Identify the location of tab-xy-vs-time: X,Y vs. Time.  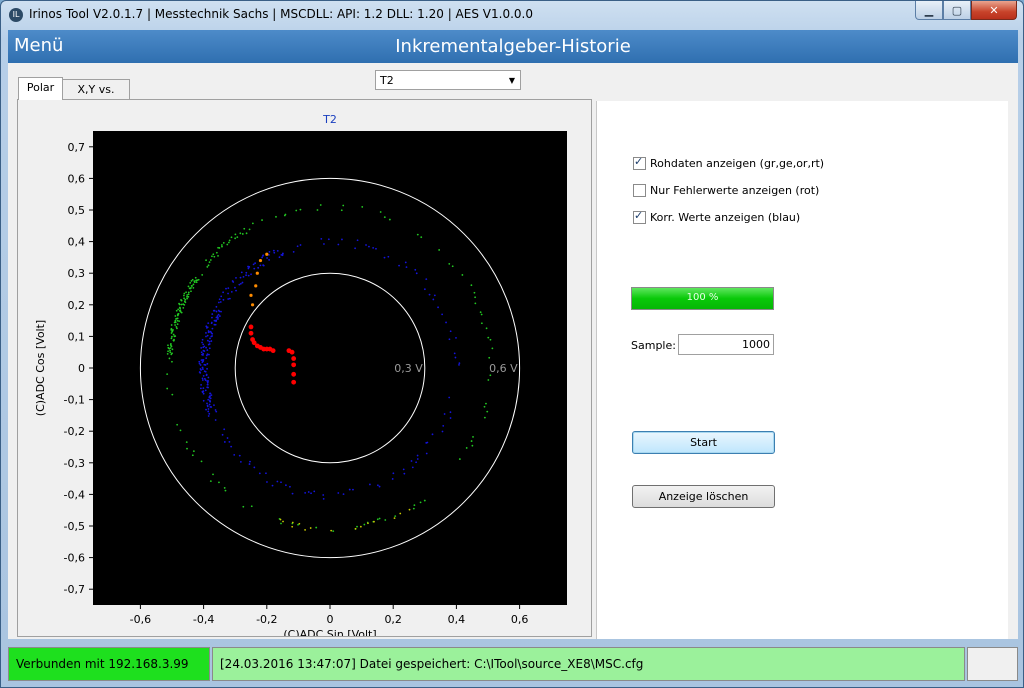
(96, 97).